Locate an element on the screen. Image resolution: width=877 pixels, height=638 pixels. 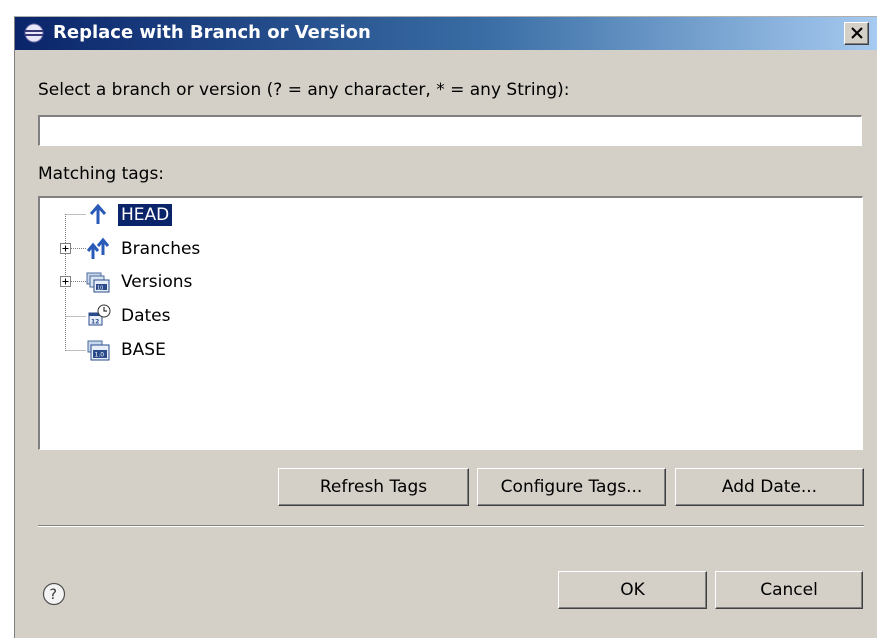
tree-item-label: Dates is located at coordinates (146, 316).